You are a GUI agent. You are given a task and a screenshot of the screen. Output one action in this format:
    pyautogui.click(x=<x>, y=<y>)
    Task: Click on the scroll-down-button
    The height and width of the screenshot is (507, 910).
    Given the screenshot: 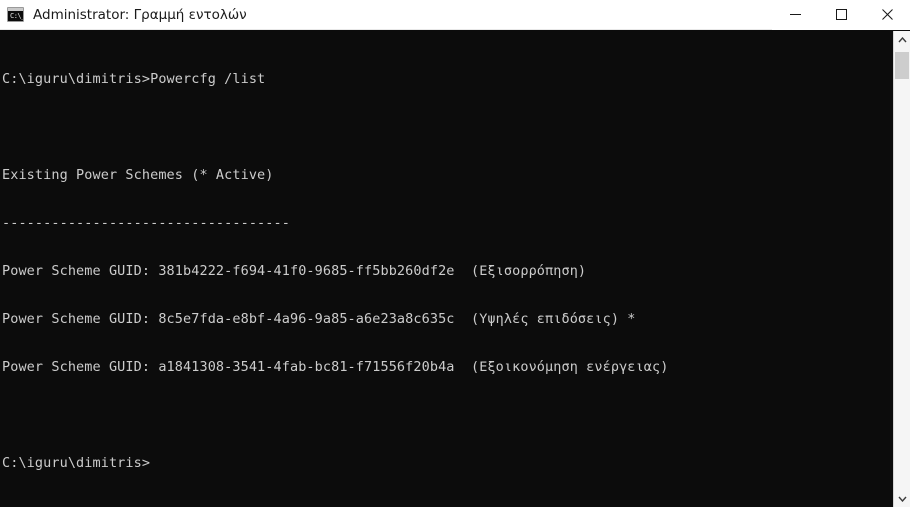 What is the action you would take?
    pyautogui.click(x=902, y=498)
    